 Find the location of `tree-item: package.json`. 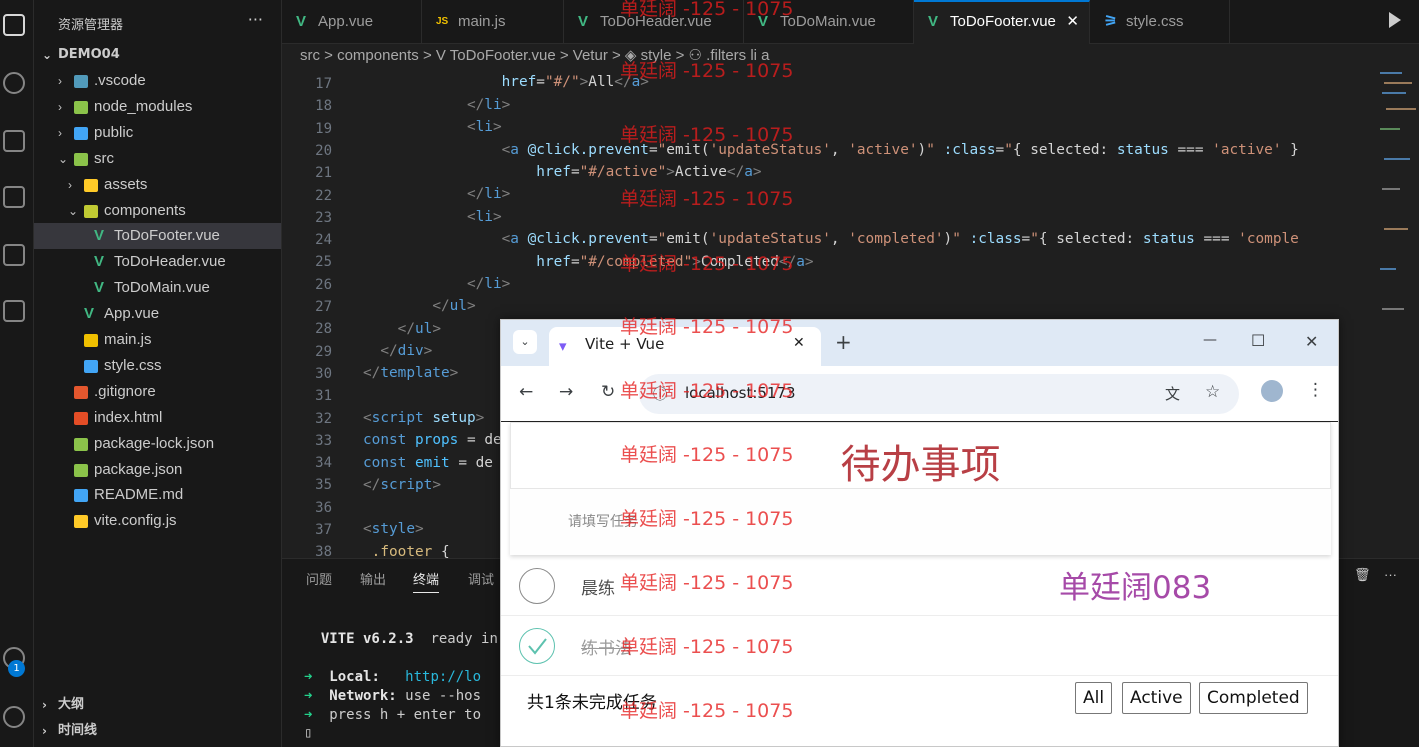

tree-item: package.json is located at coordinates (157, 470).